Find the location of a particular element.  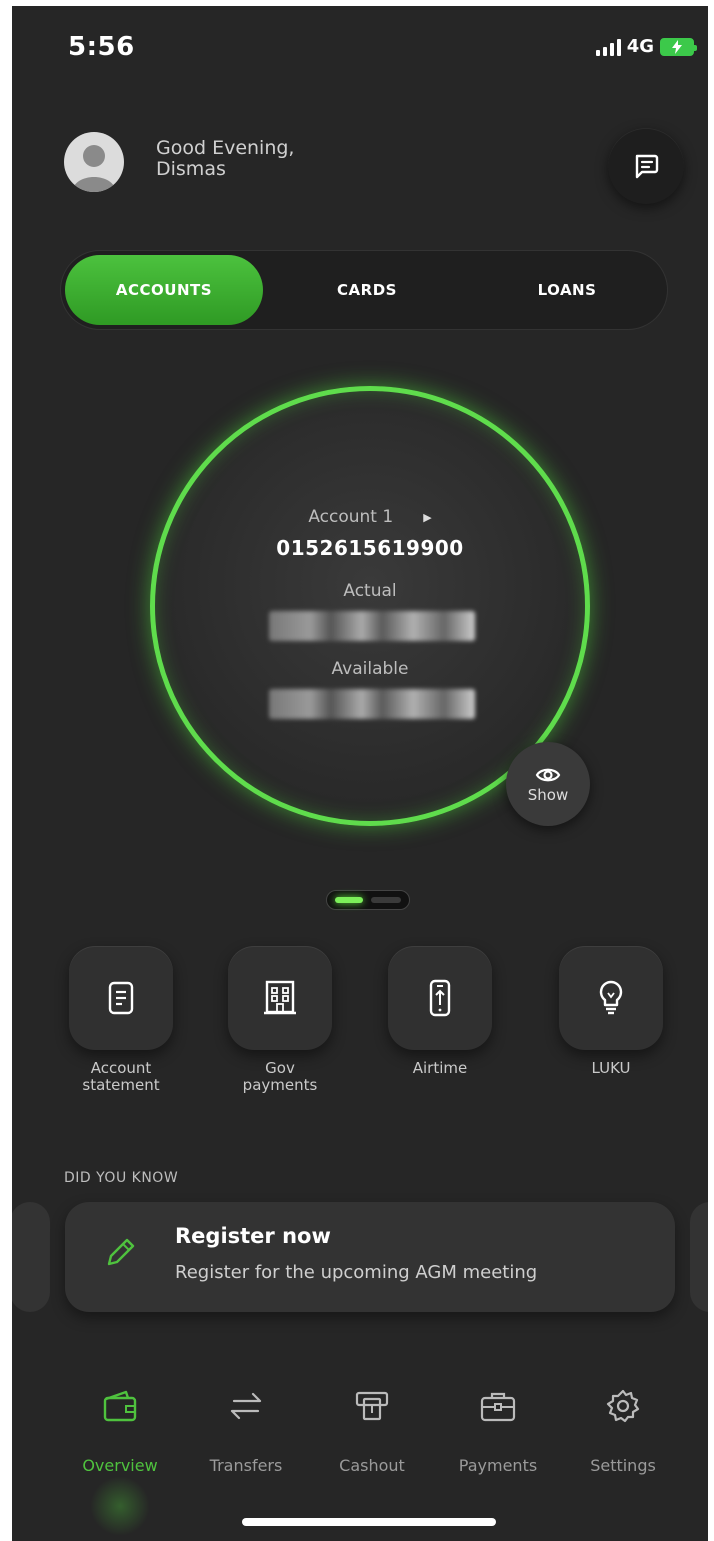

pencil-icon is located at coordinates (121, 1252).